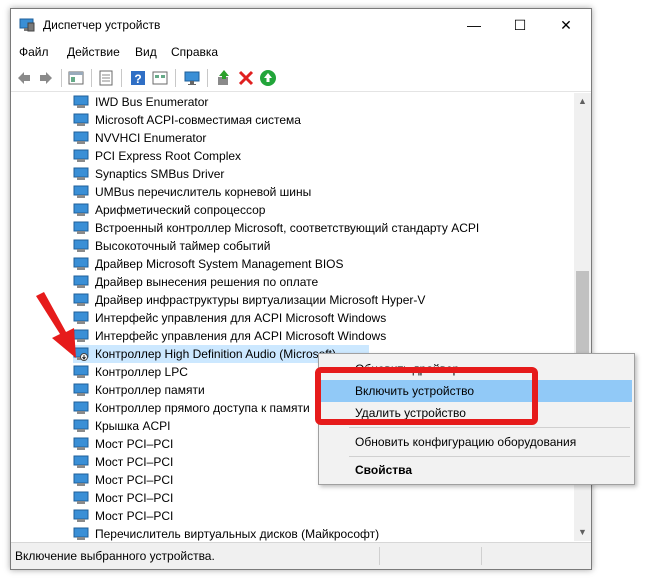  I want to click on monitor-icon, so click(192, 78).